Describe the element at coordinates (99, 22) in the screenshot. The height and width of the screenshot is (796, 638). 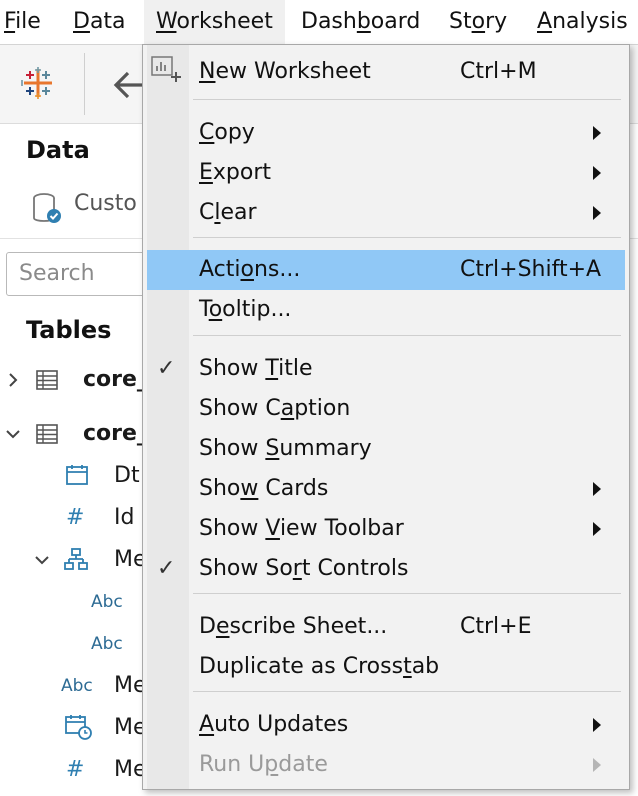
I see `menu-data: Data` at that location.